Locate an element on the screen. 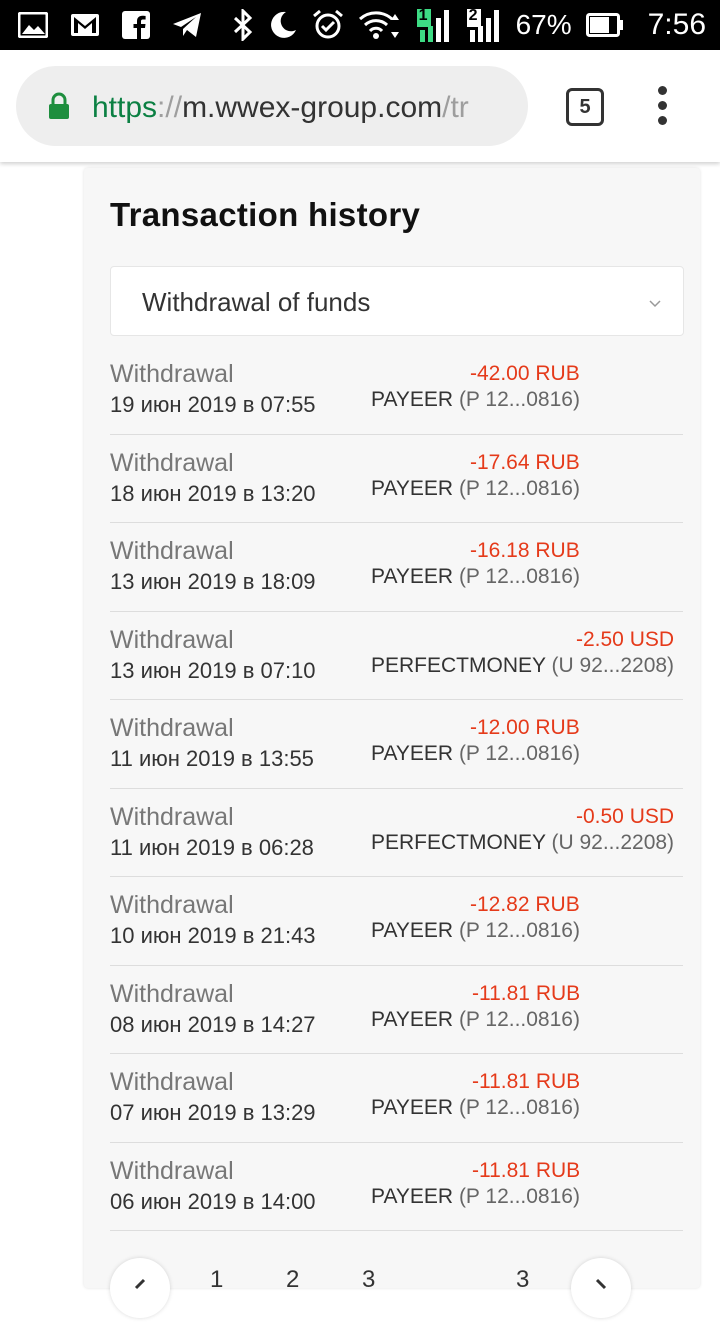 This screenshot has width=720, height=1323. gallery-icon is located at coordinates (33, 25).